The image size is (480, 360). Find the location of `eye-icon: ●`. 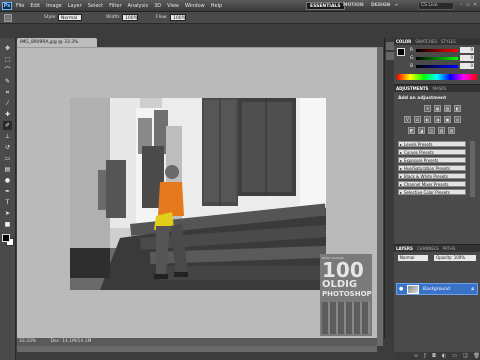

eye-icon: ● is located at coordinates (401, 289).